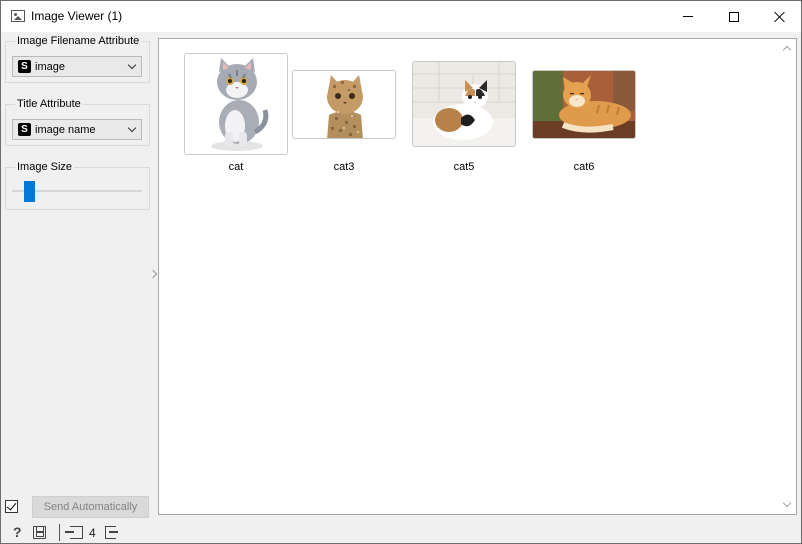 Image resolution: width=802 pixels, height=544 pixels. I want to click on title-attribute-label: Title Attribute, so click(49, 104).